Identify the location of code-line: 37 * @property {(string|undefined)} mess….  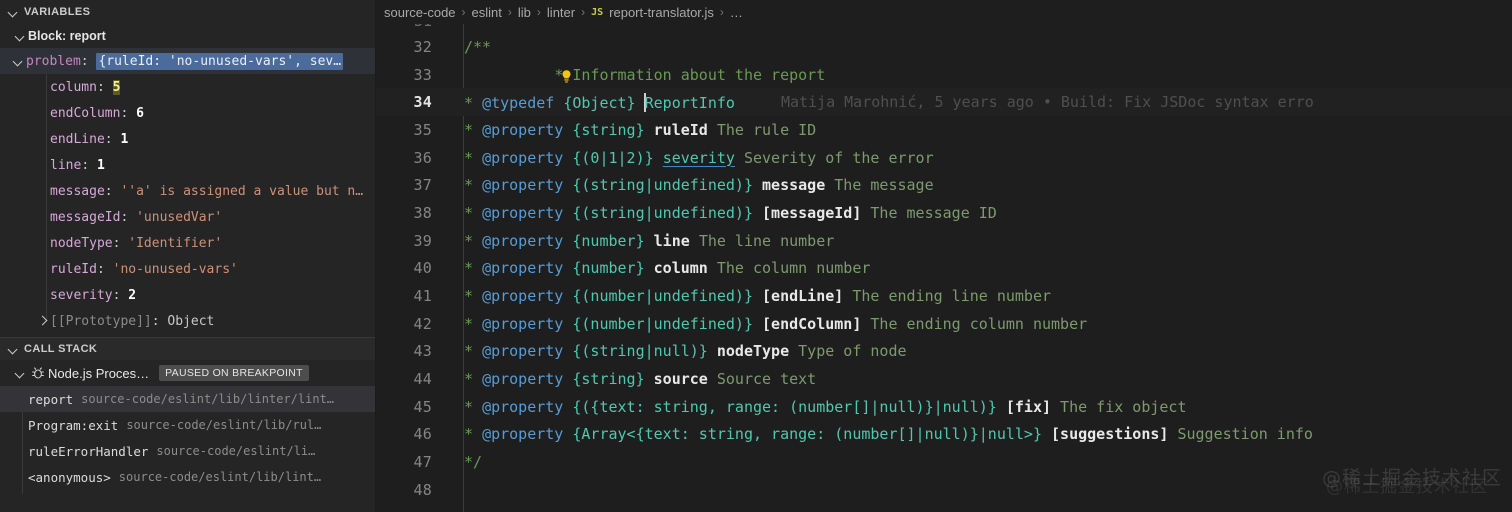
(944, 185).